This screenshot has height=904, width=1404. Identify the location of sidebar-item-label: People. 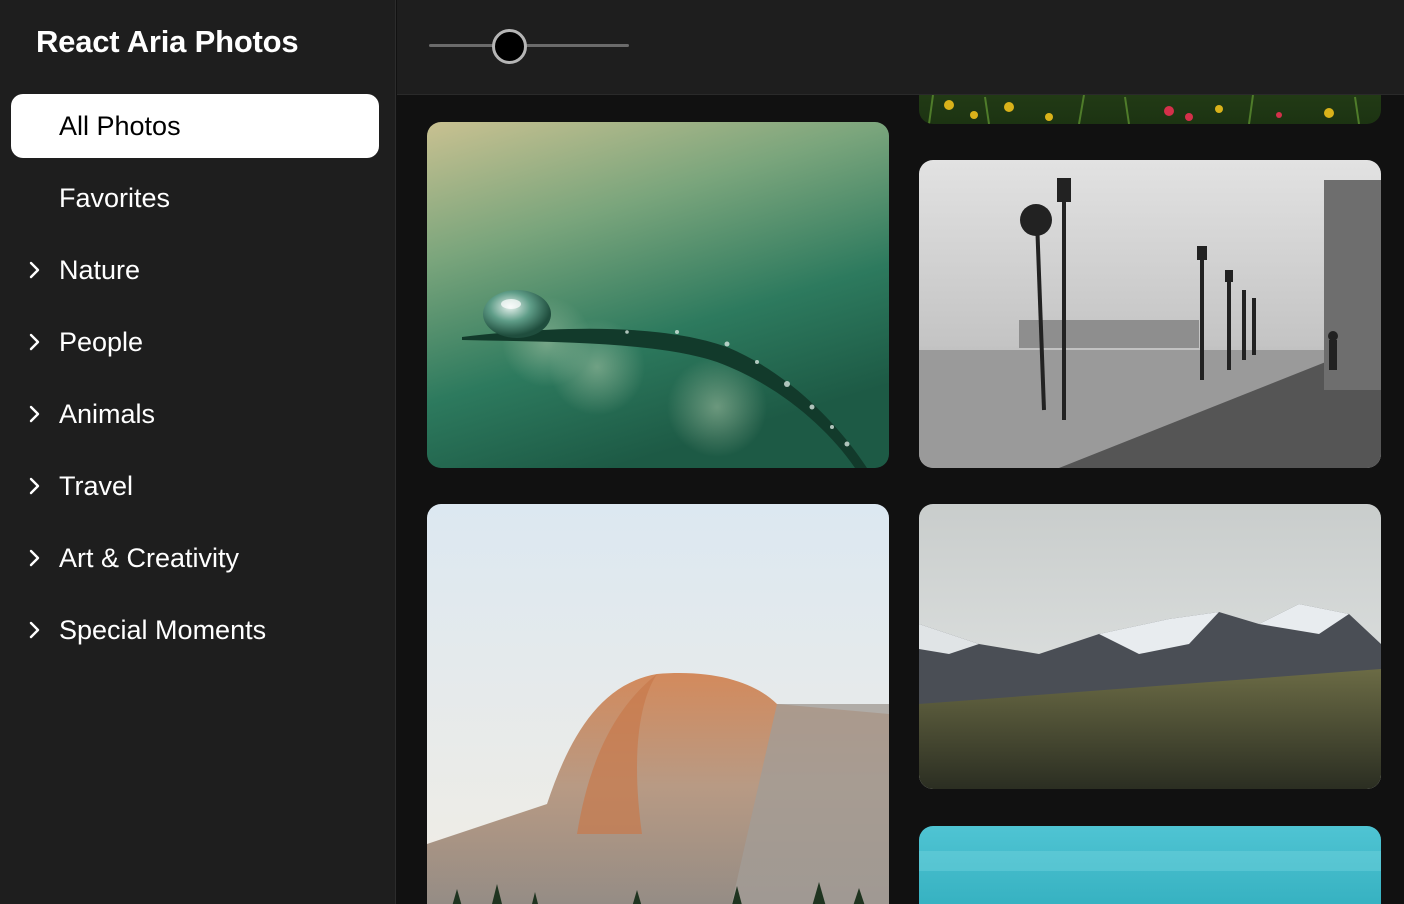
(101, 341).